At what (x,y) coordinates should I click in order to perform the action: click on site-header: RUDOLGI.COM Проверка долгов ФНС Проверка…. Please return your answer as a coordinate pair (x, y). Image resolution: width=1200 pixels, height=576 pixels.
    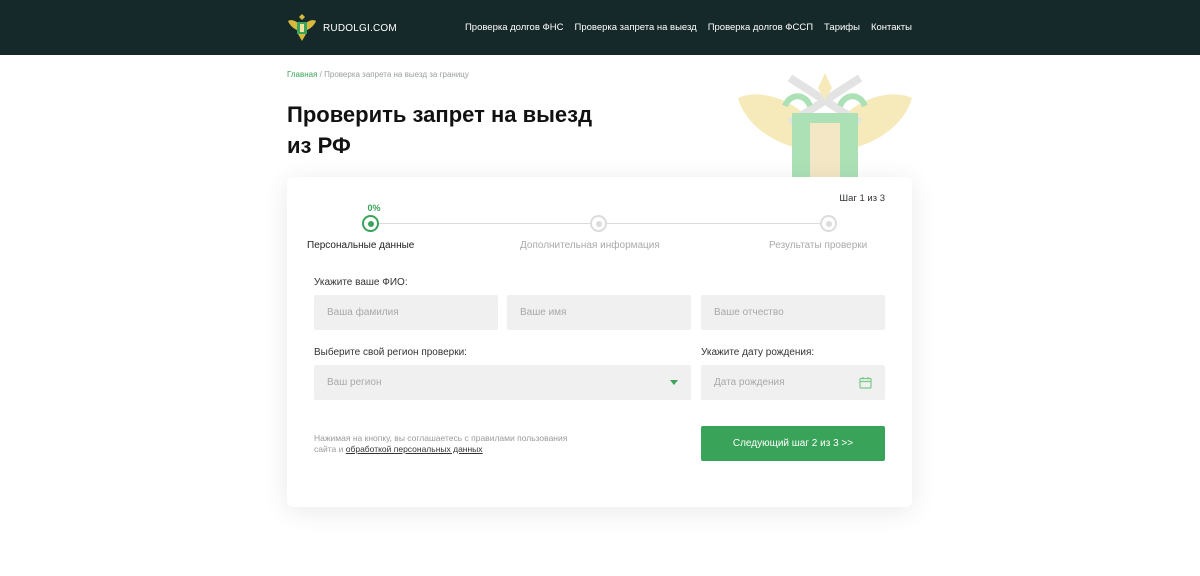
    Looking at the image, I should click on (600, 27).